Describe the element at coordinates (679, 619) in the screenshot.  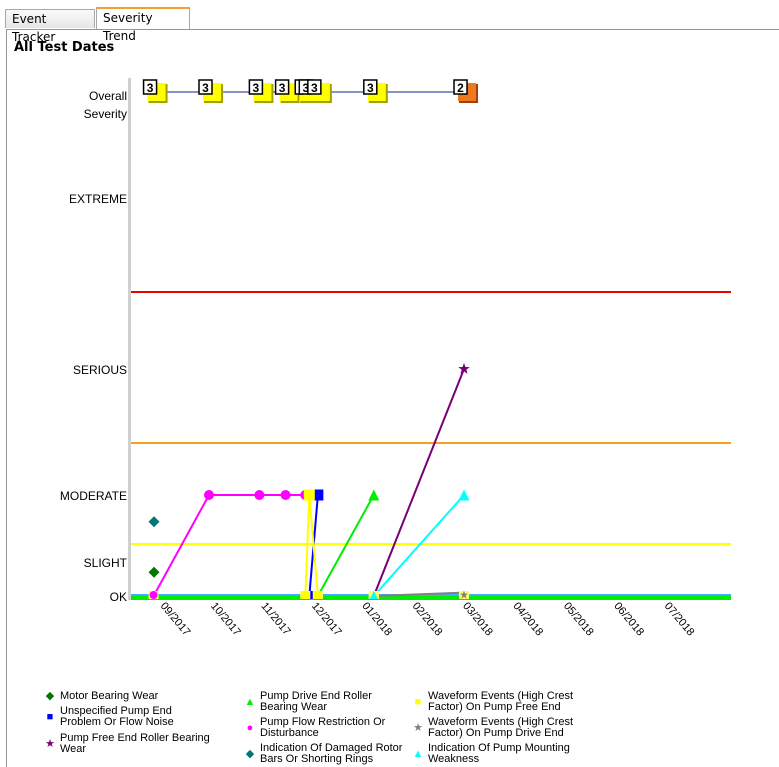
I see `x-tick-label: 07/2018` at that location.